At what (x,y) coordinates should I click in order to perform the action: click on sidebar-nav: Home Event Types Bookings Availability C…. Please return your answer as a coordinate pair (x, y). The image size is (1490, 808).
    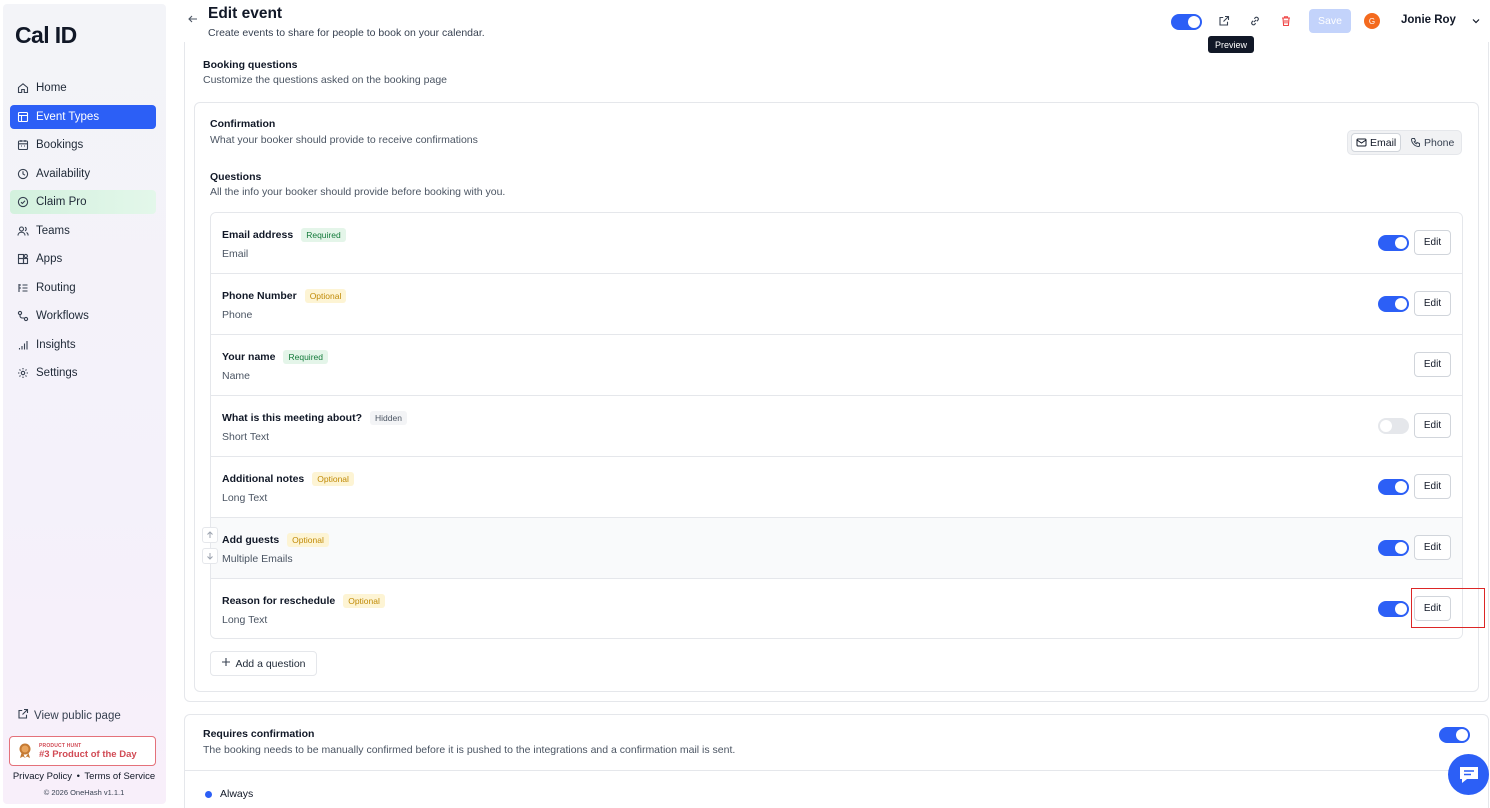
    Looking at the image, I should click on (83, 233).